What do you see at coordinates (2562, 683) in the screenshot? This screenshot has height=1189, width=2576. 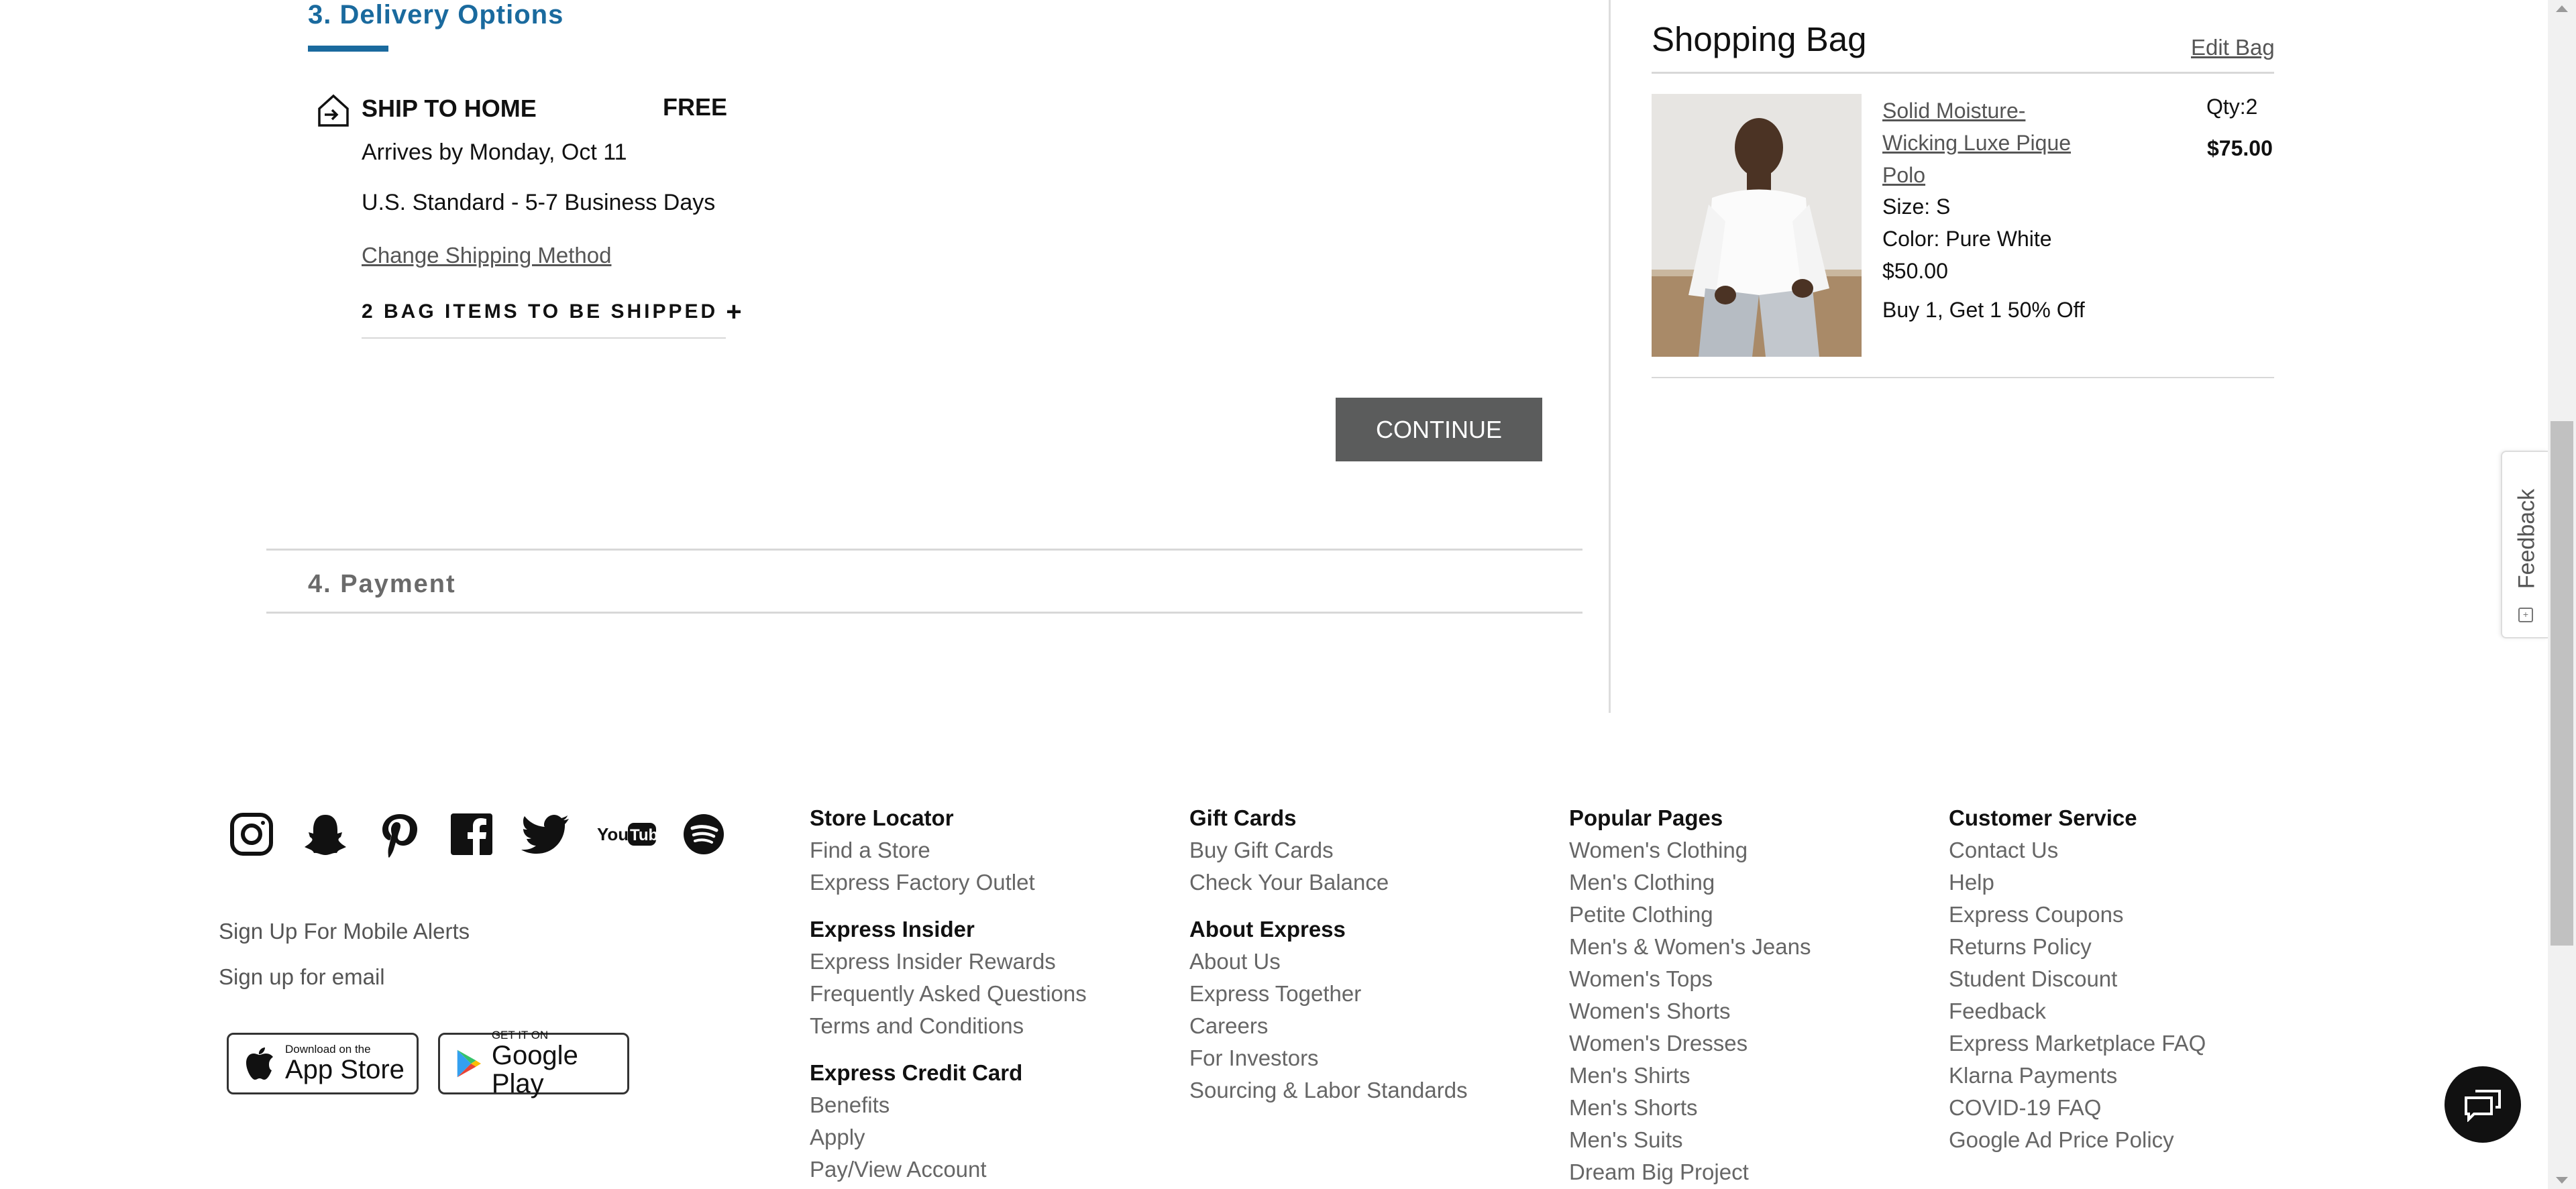 I see `scrollbar-thumb` at bounding box center [2562, 683].